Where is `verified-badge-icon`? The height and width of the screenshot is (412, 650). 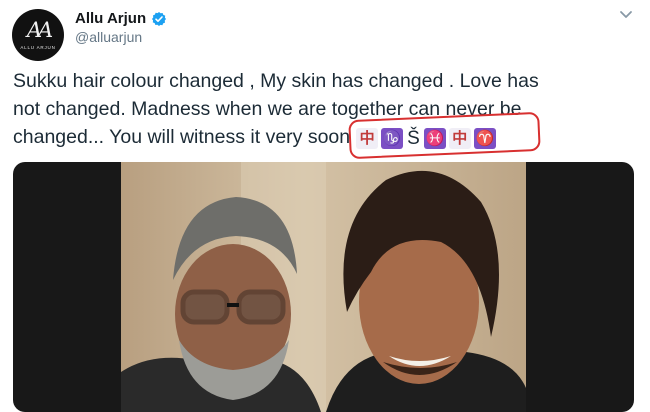
verified-badge-icon is located at coordinates (159, 18).